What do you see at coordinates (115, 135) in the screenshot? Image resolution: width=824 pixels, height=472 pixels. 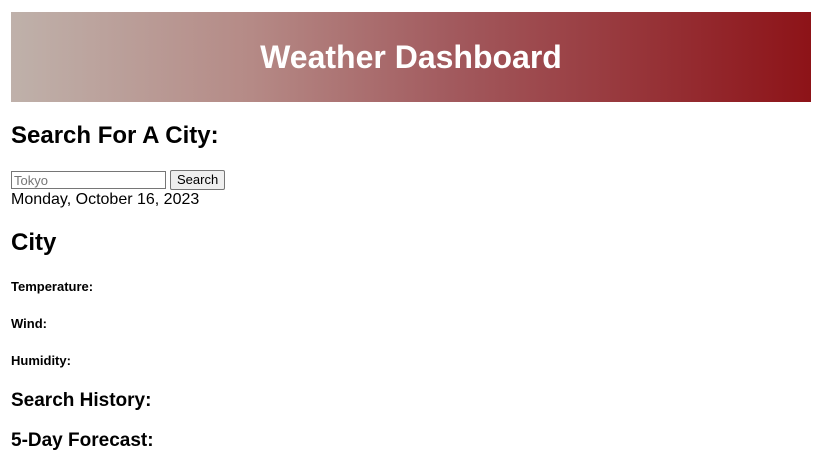 I see `search-heading: Search For A City:` at bounding box center [115, 135].